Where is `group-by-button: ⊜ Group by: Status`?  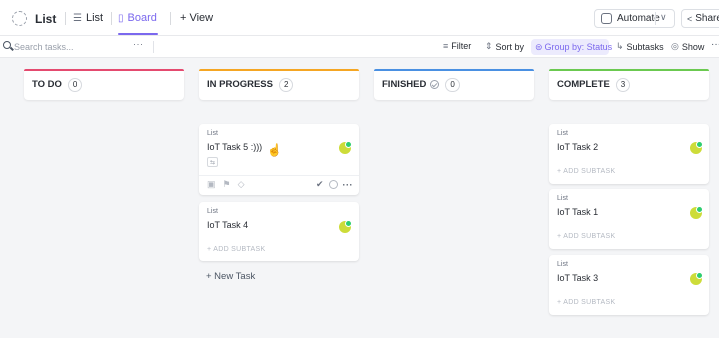
group-by-button: ⊜ Group by: Status is located at coordinates (571, 47).